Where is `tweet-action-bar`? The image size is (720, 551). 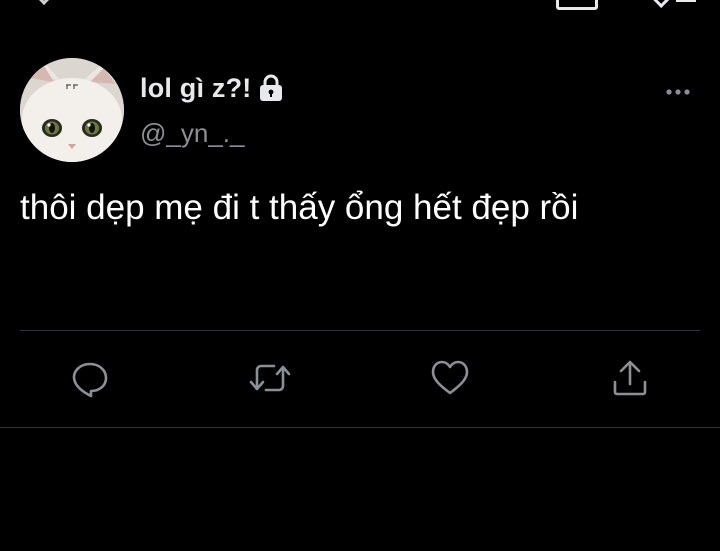 tweet-action-bar is located at coordinates (360, 379).